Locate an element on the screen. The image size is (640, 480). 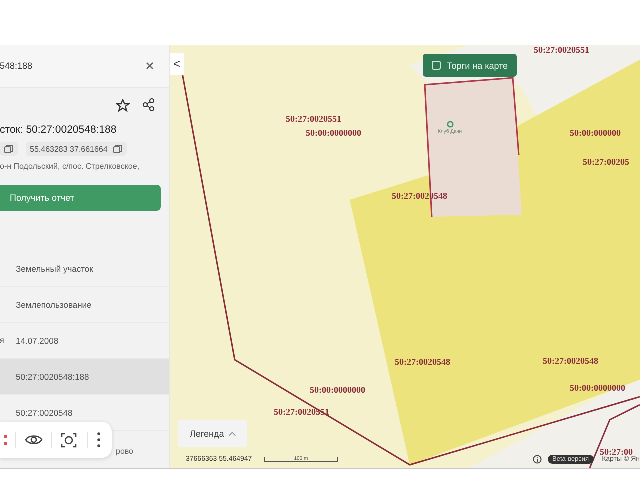
field-value: рово is located at coordinates (125, 451).